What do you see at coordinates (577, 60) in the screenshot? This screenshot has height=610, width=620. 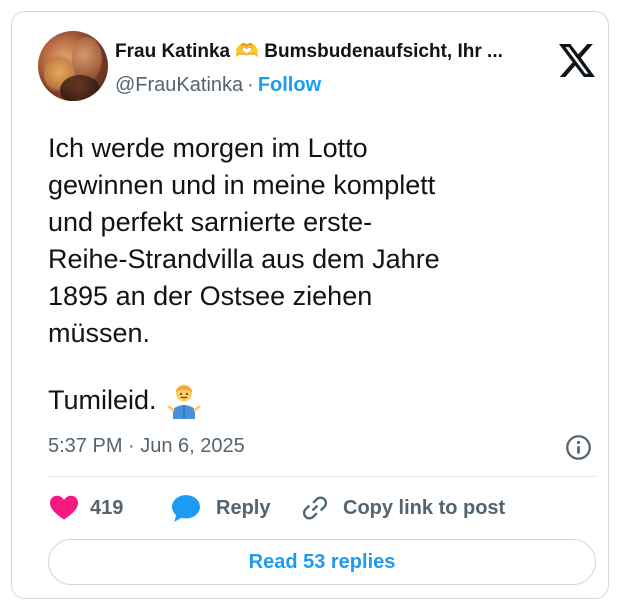 I see `x-logo-icon` at bounding box center [577, 60].